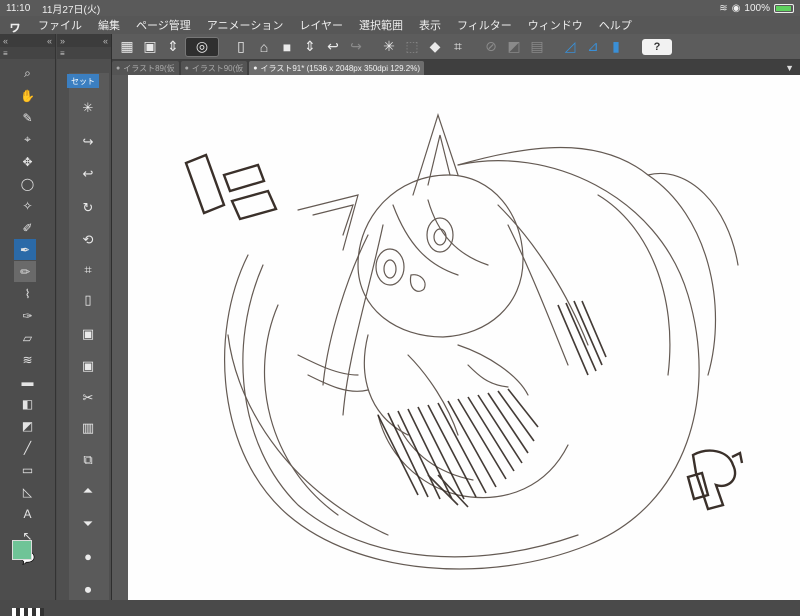 Image resolution: width=800 pixels, height=616 pixels. Describe the element at coordinates (28, 381) in the screenshot. I see `layer-icon: ▬` at that location.